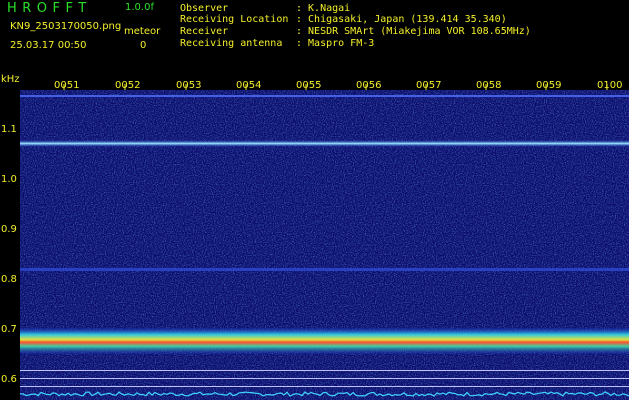  Describe the element at coordinates (324, 269) in the screenshot. I see `faint-line` at that location.